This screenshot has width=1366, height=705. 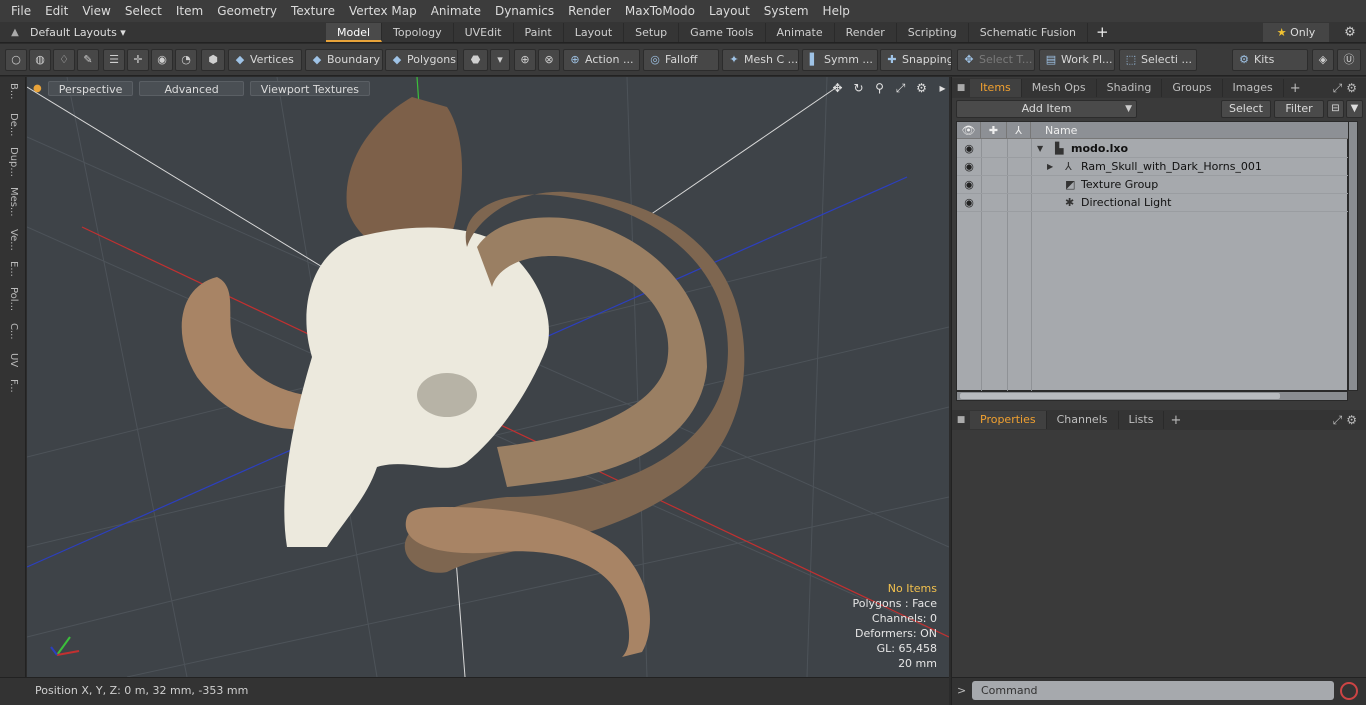 I want to click on maximize-view-icon: ⤢, so click(x=900, y=88).